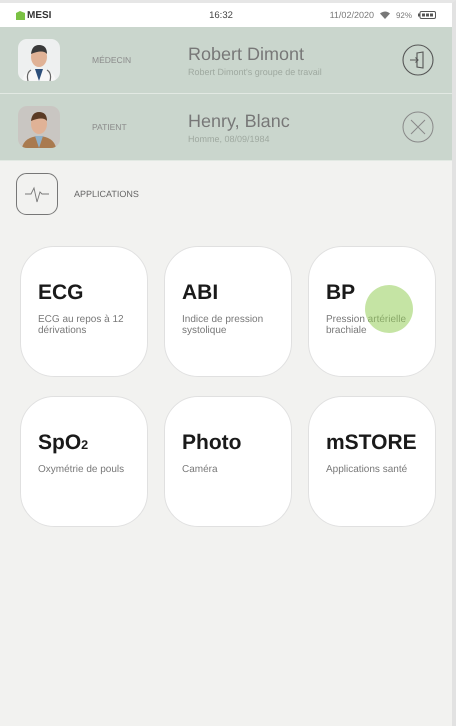 The width and height of the screenshot is (456, 726). I want to click on app-title: Photo, so click(212, 443).